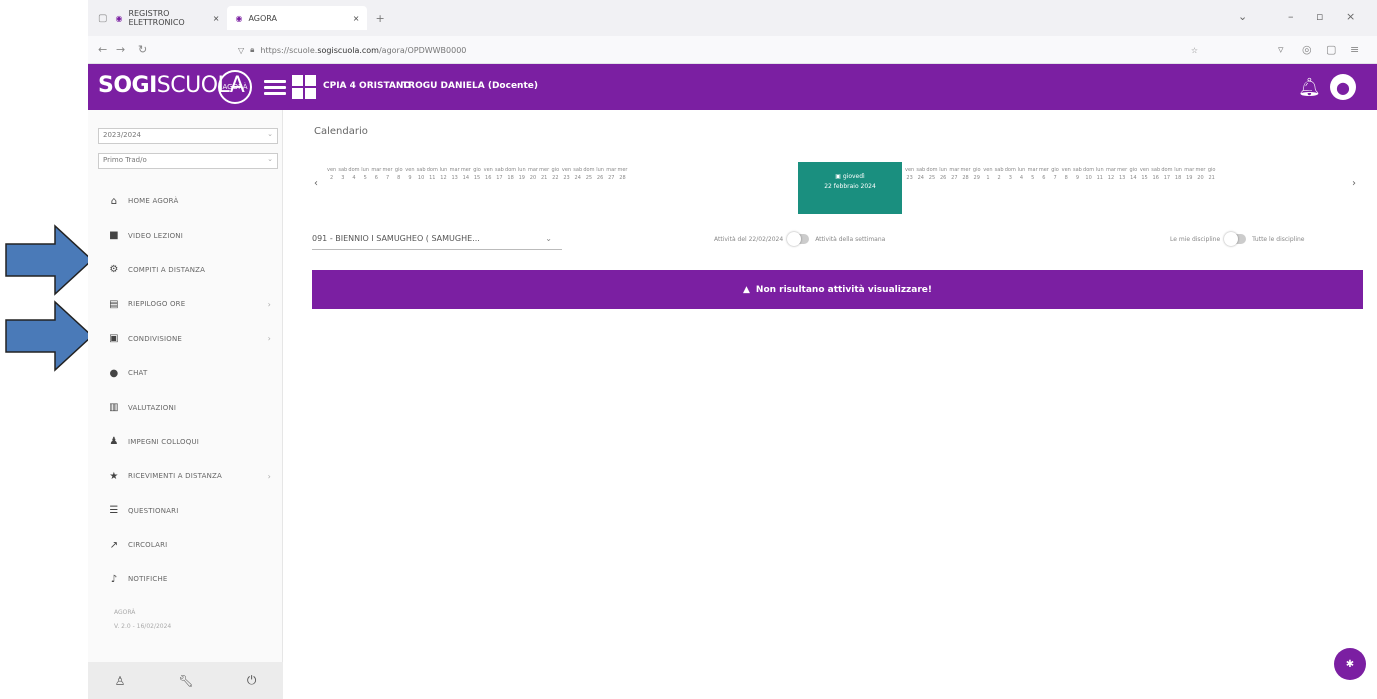 The image size is (1377, 699). What do you see at coordinates (1088, 174) in the screenshot?
I see `calendar-day: dom 10` at bounding box center [1088, 174].